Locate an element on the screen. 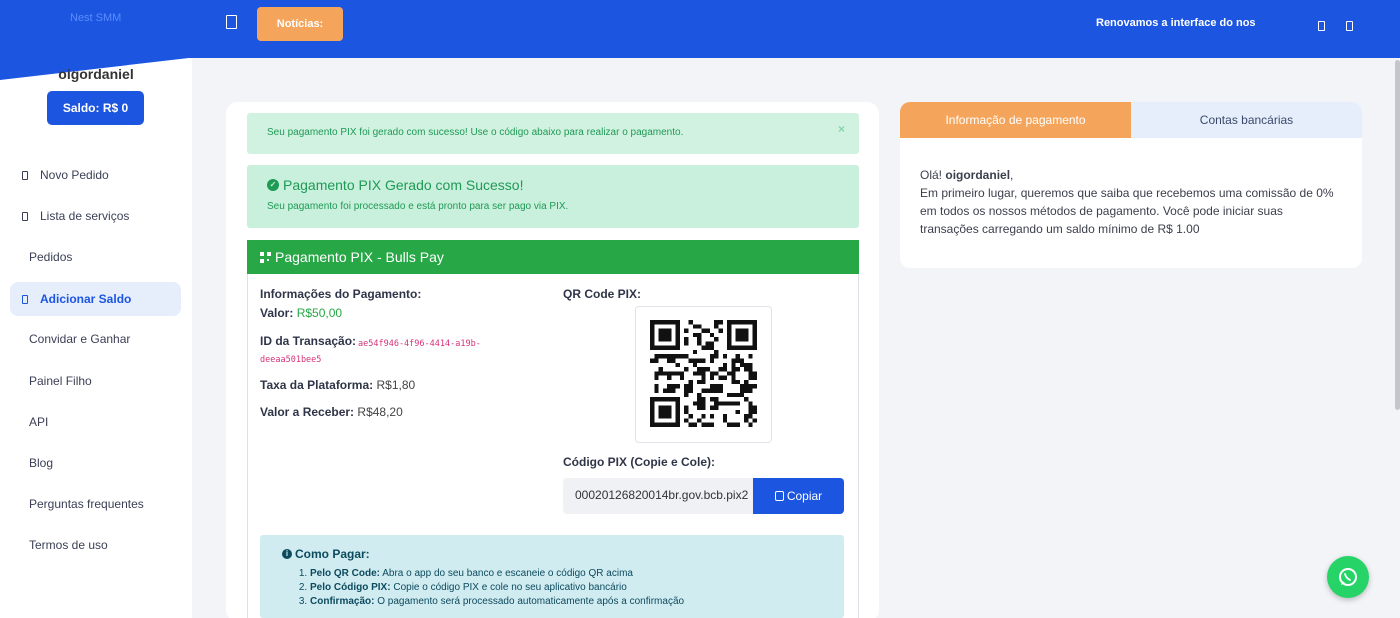  news-marquee: Renovamos a interface do nos is located at coordinates (1176, 23).